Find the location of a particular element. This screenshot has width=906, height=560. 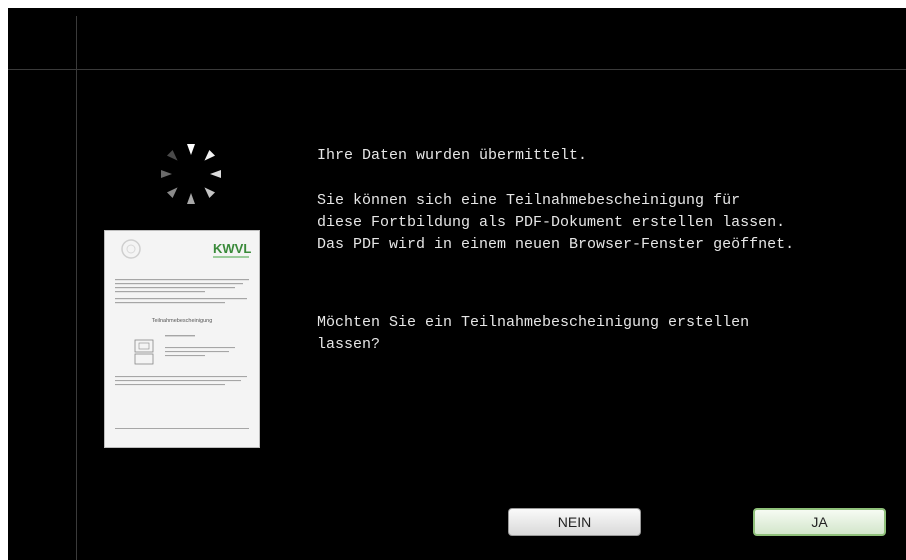

divider-vertical is located at coordinates (76, 288).